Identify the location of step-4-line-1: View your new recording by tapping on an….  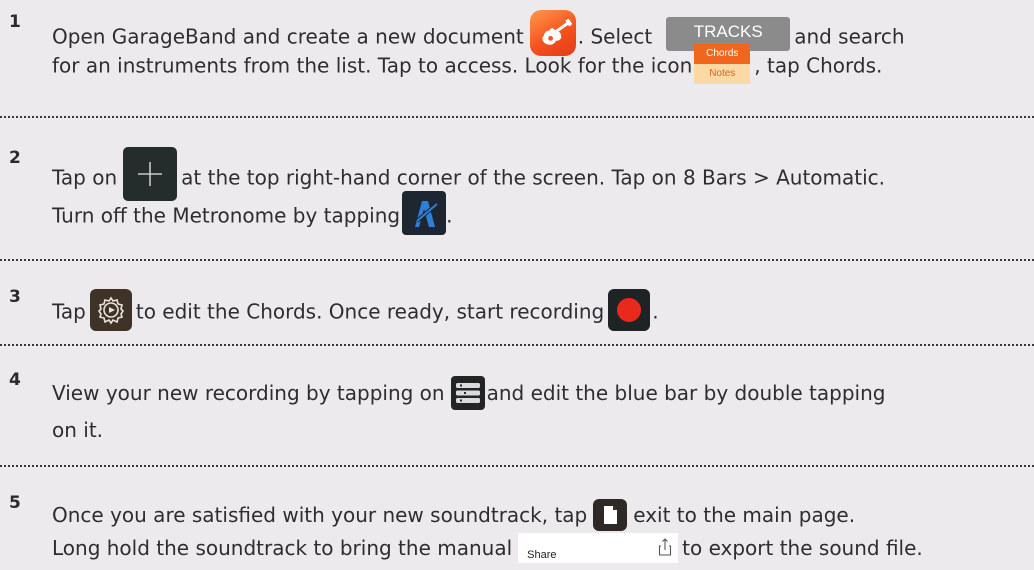
(469, 392).